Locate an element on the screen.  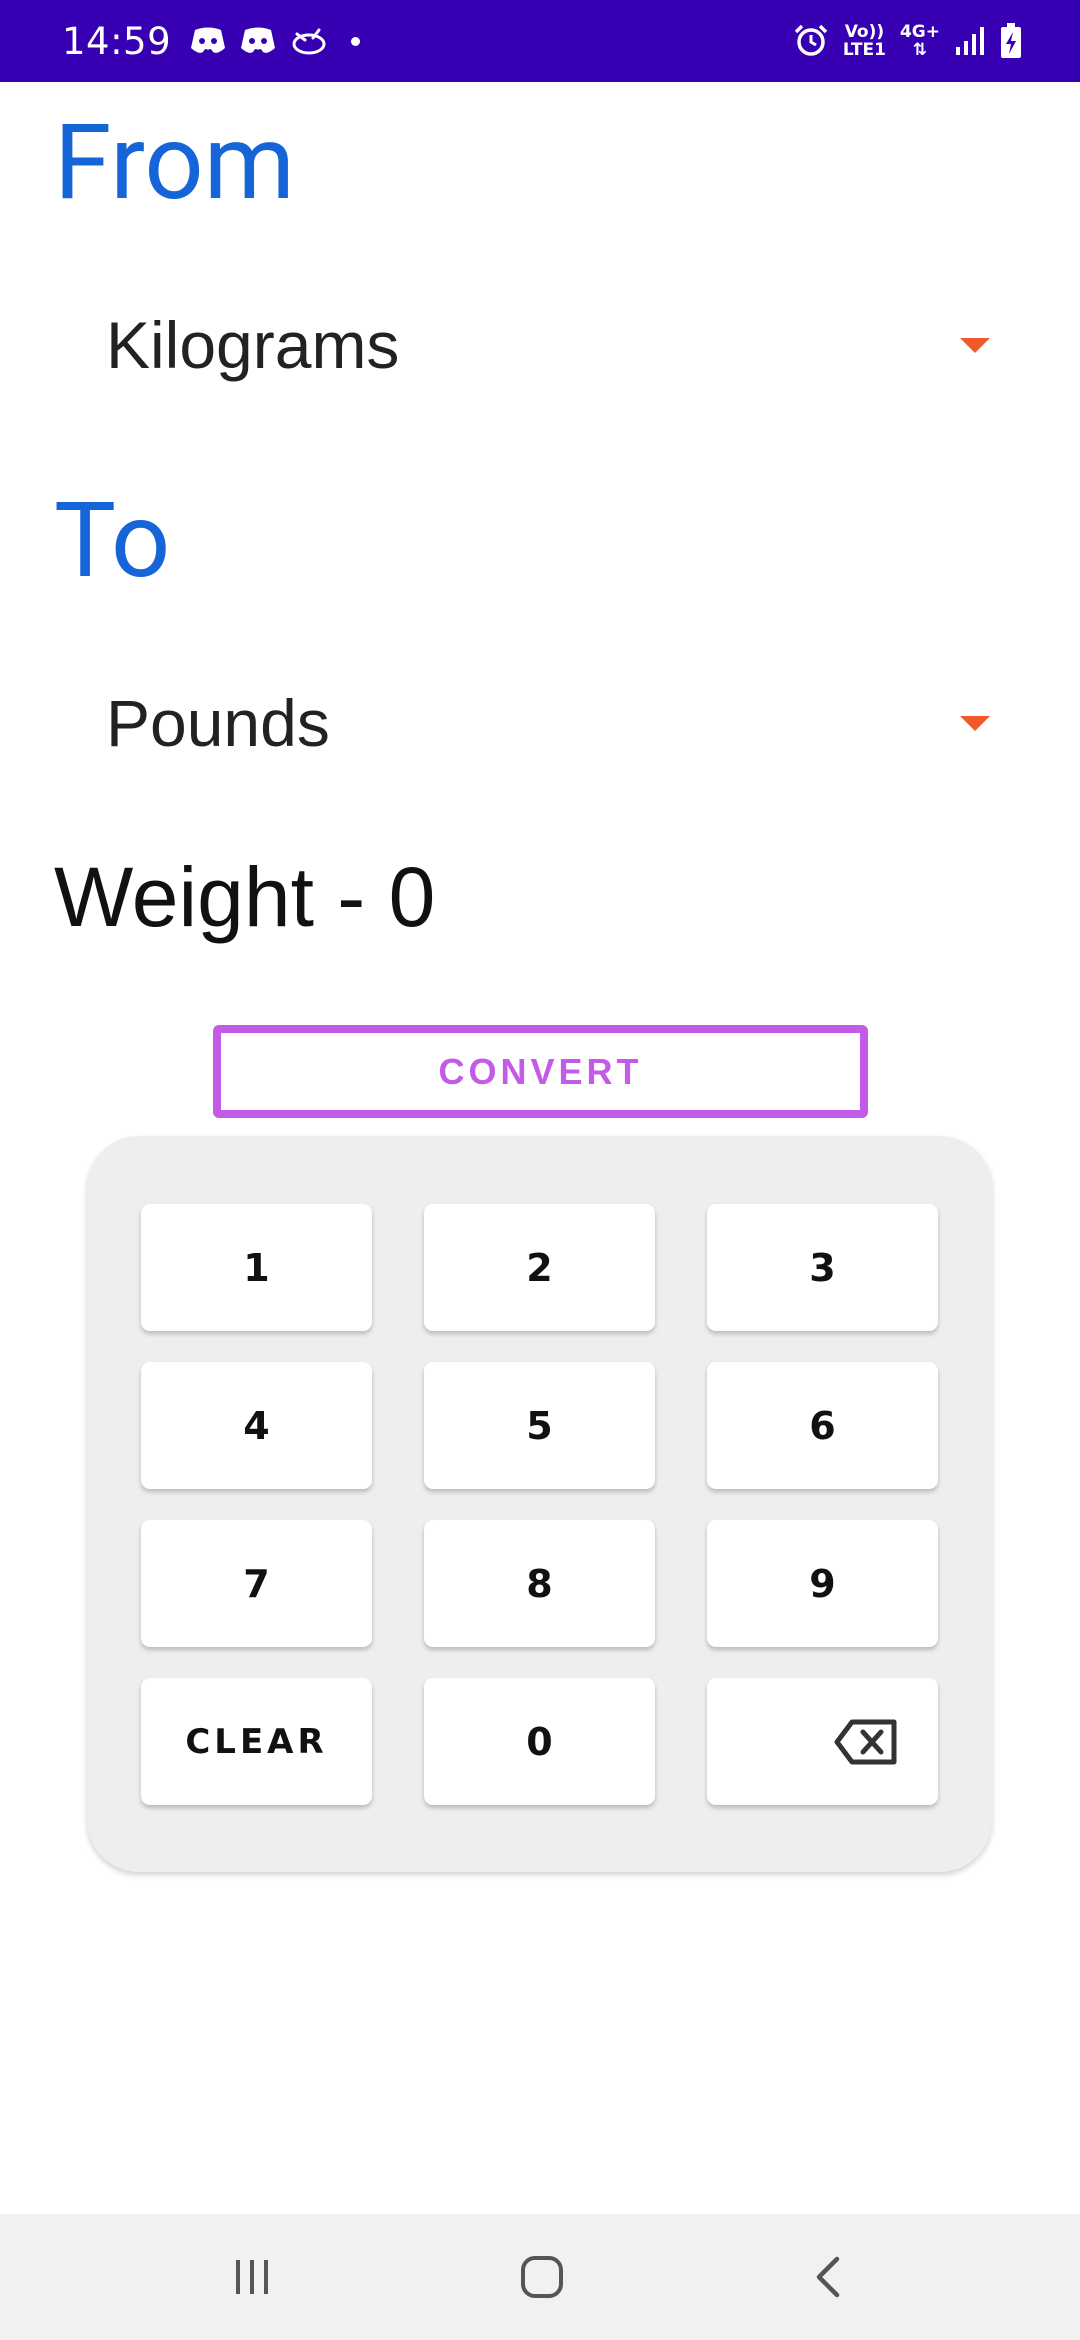
status-left: 14:59 is located at coordinates (211, 41).